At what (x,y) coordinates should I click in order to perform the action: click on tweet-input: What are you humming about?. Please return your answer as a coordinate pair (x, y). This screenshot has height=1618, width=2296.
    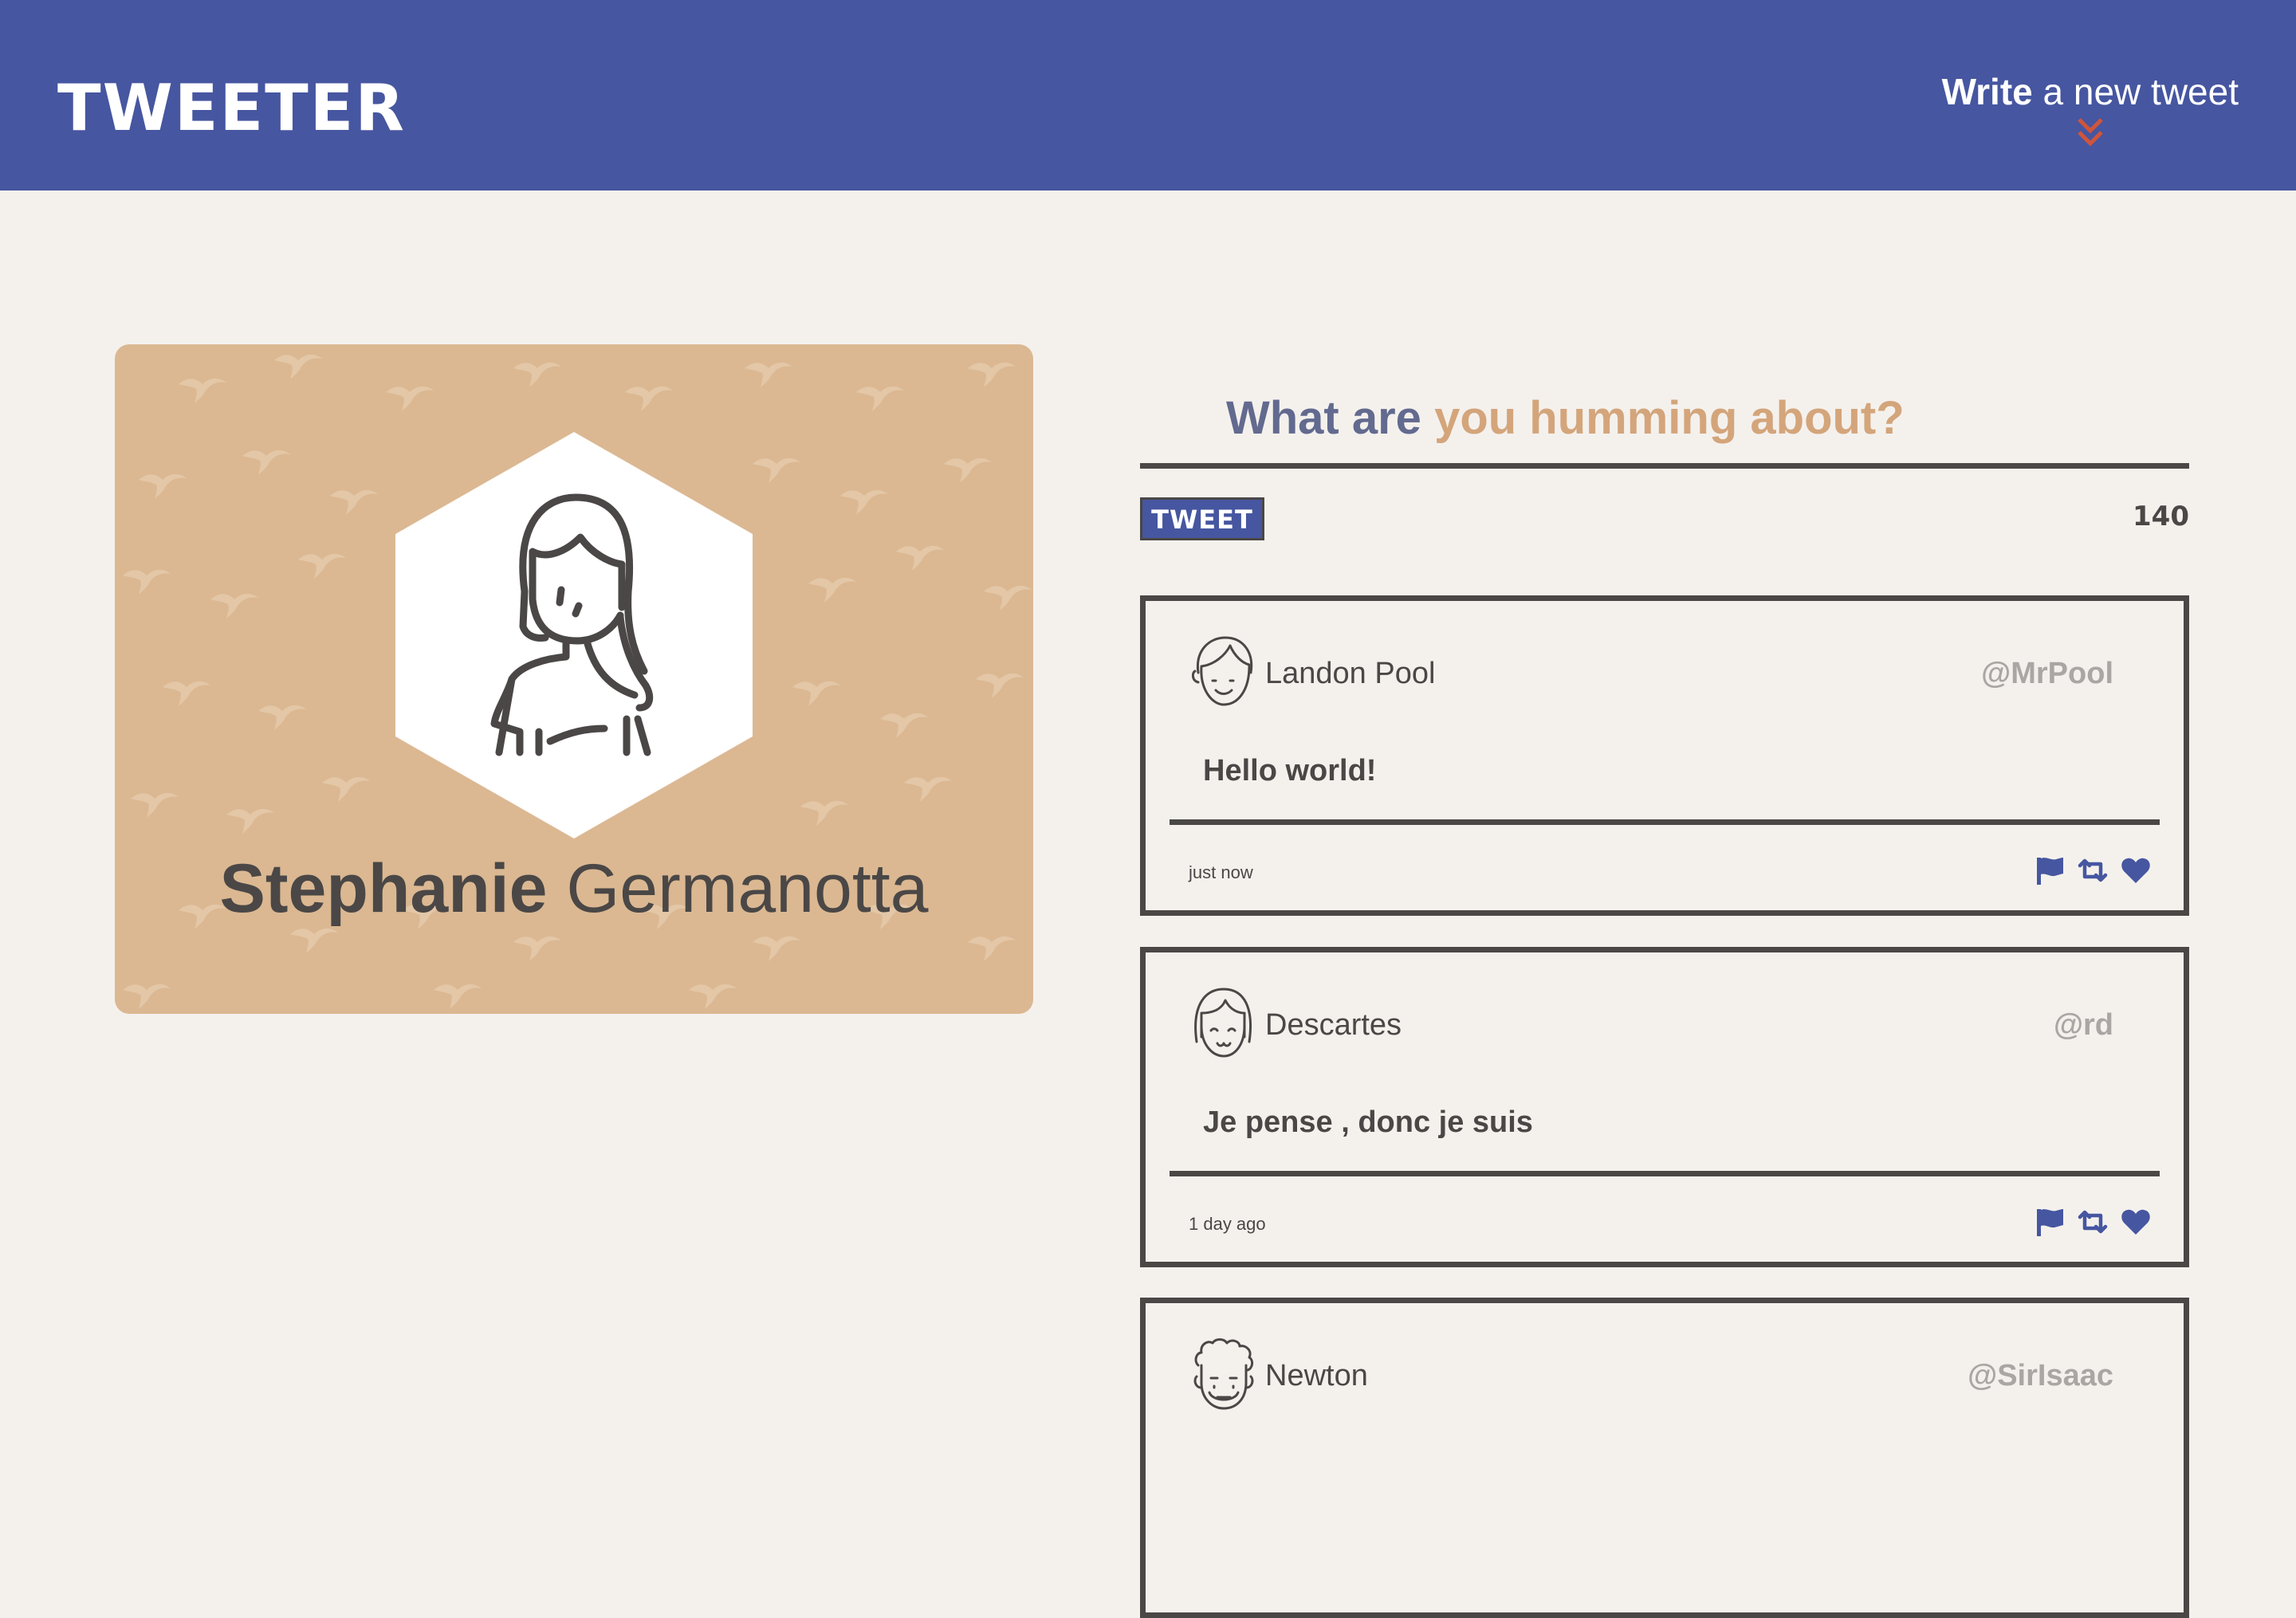
    Looking at the image, I should click on (1664, 426).